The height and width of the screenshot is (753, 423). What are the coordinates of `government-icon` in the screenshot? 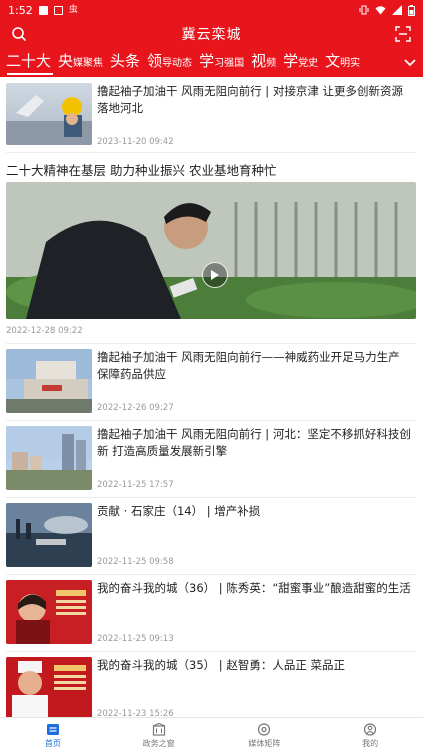 It's located at (158, 729).